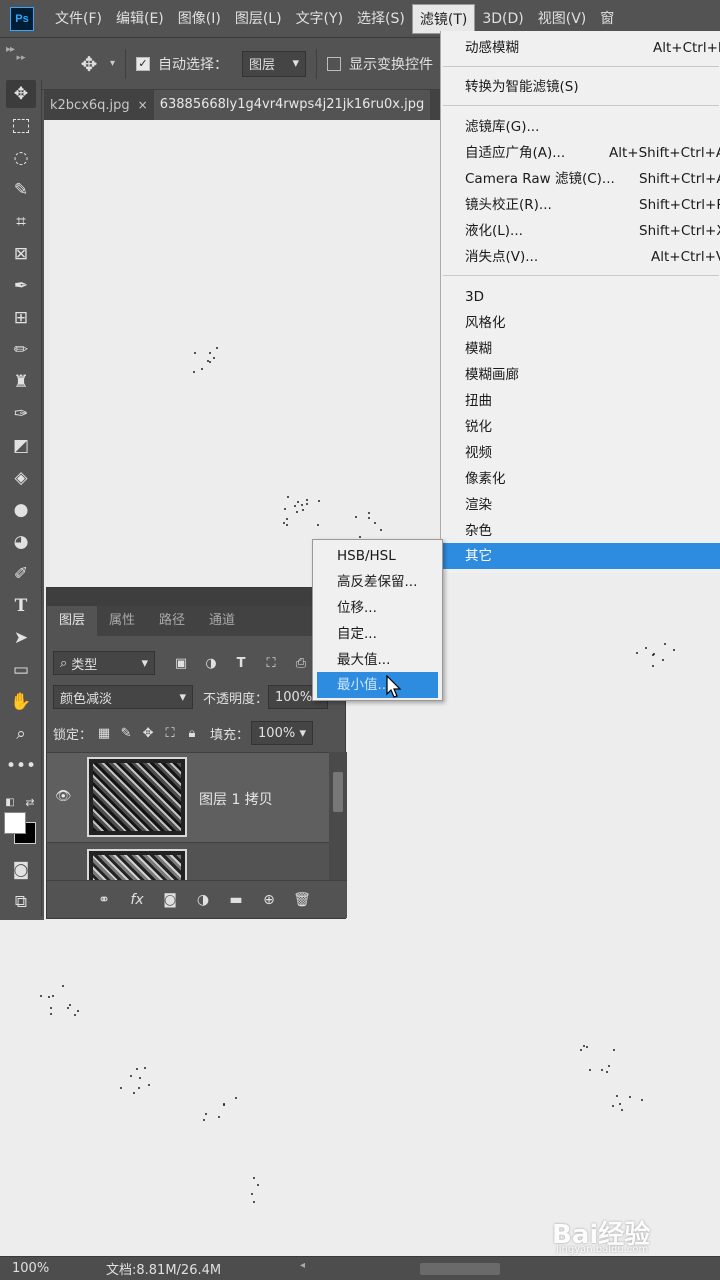 This screenshot has width=720, height=1280. I want to click on blend-mode-dropdown: 颜色减淡 ▾, so click(123, 697).